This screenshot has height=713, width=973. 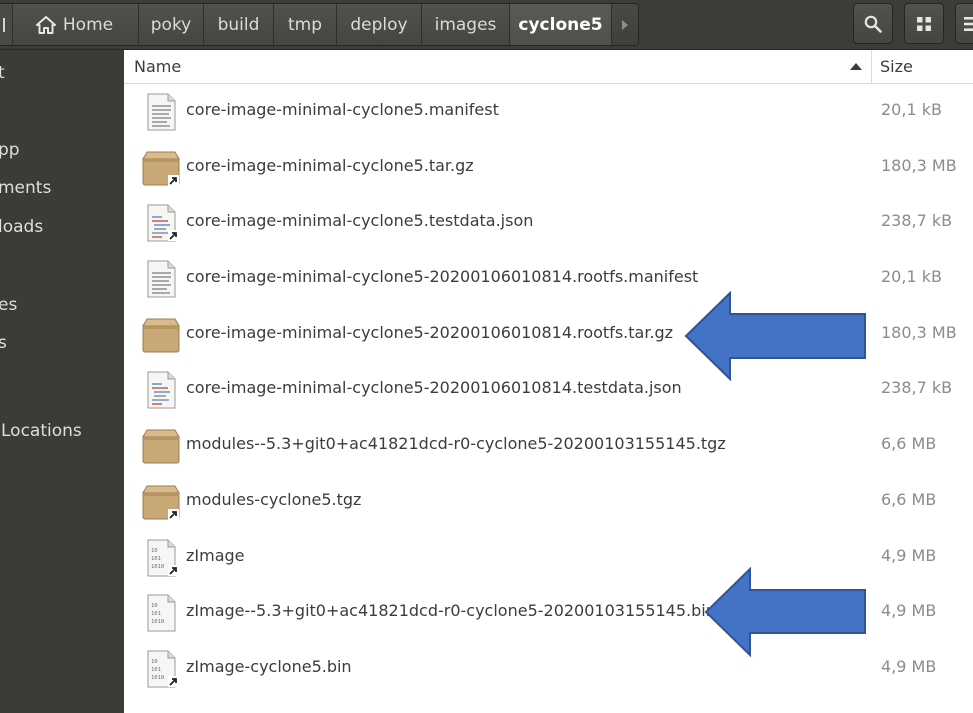 I want to click on breadcrumb-label: cyclone5, so click(x=560, y=24).